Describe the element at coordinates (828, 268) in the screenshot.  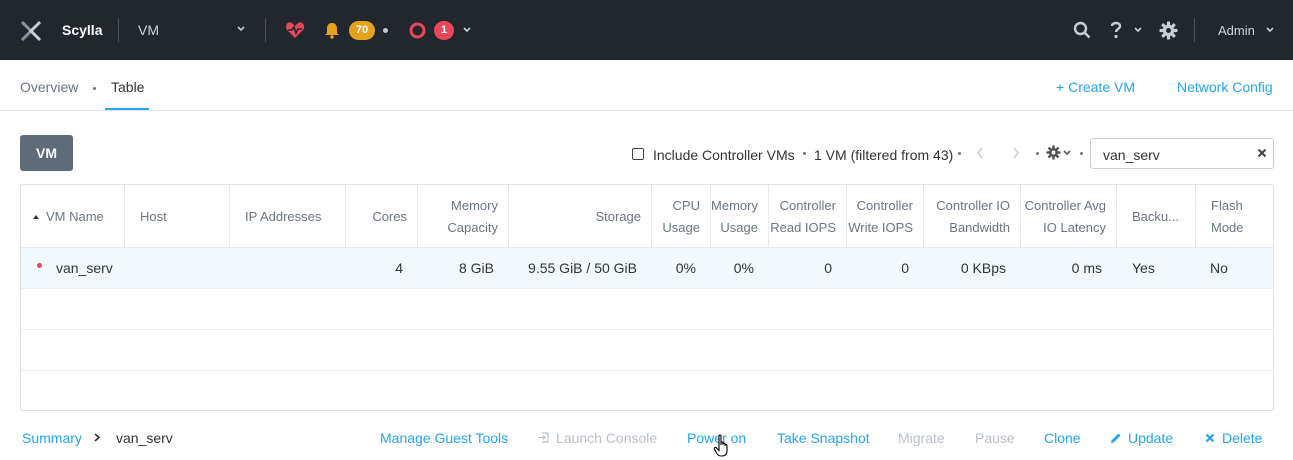
I see `cell-read-iops: 0` at that location.